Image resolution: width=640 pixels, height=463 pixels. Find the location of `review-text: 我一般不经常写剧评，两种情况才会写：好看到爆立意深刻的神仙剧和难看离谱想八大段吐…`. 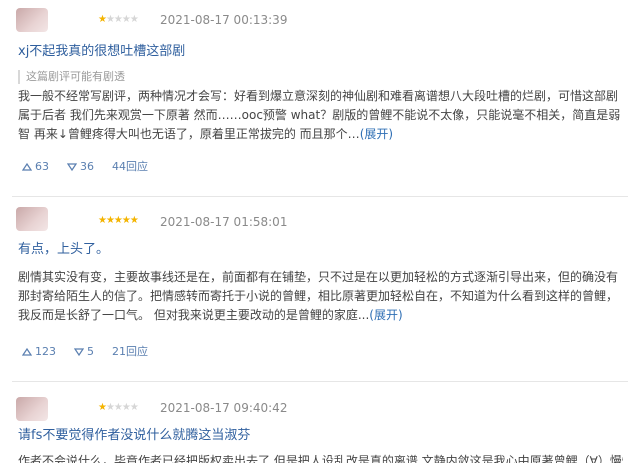

review-text: 我一般不经常写剧评，两种情况才会写：好看到爆立意深刻的神仙剧和难看离谱想八大段吐… is located at coordinates (319, 115).